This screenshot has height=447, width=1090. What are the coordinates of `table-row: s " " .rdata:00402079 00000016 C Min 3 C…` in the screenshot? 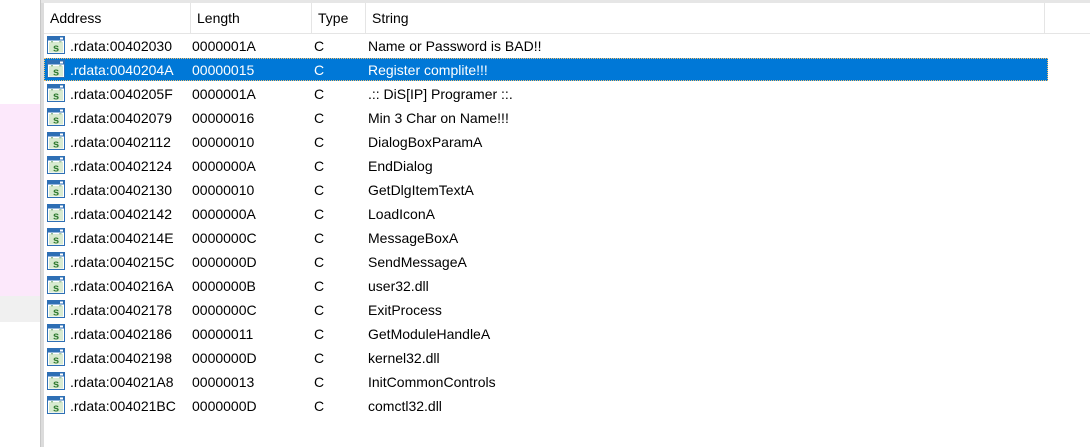 It's located at (567, 118).